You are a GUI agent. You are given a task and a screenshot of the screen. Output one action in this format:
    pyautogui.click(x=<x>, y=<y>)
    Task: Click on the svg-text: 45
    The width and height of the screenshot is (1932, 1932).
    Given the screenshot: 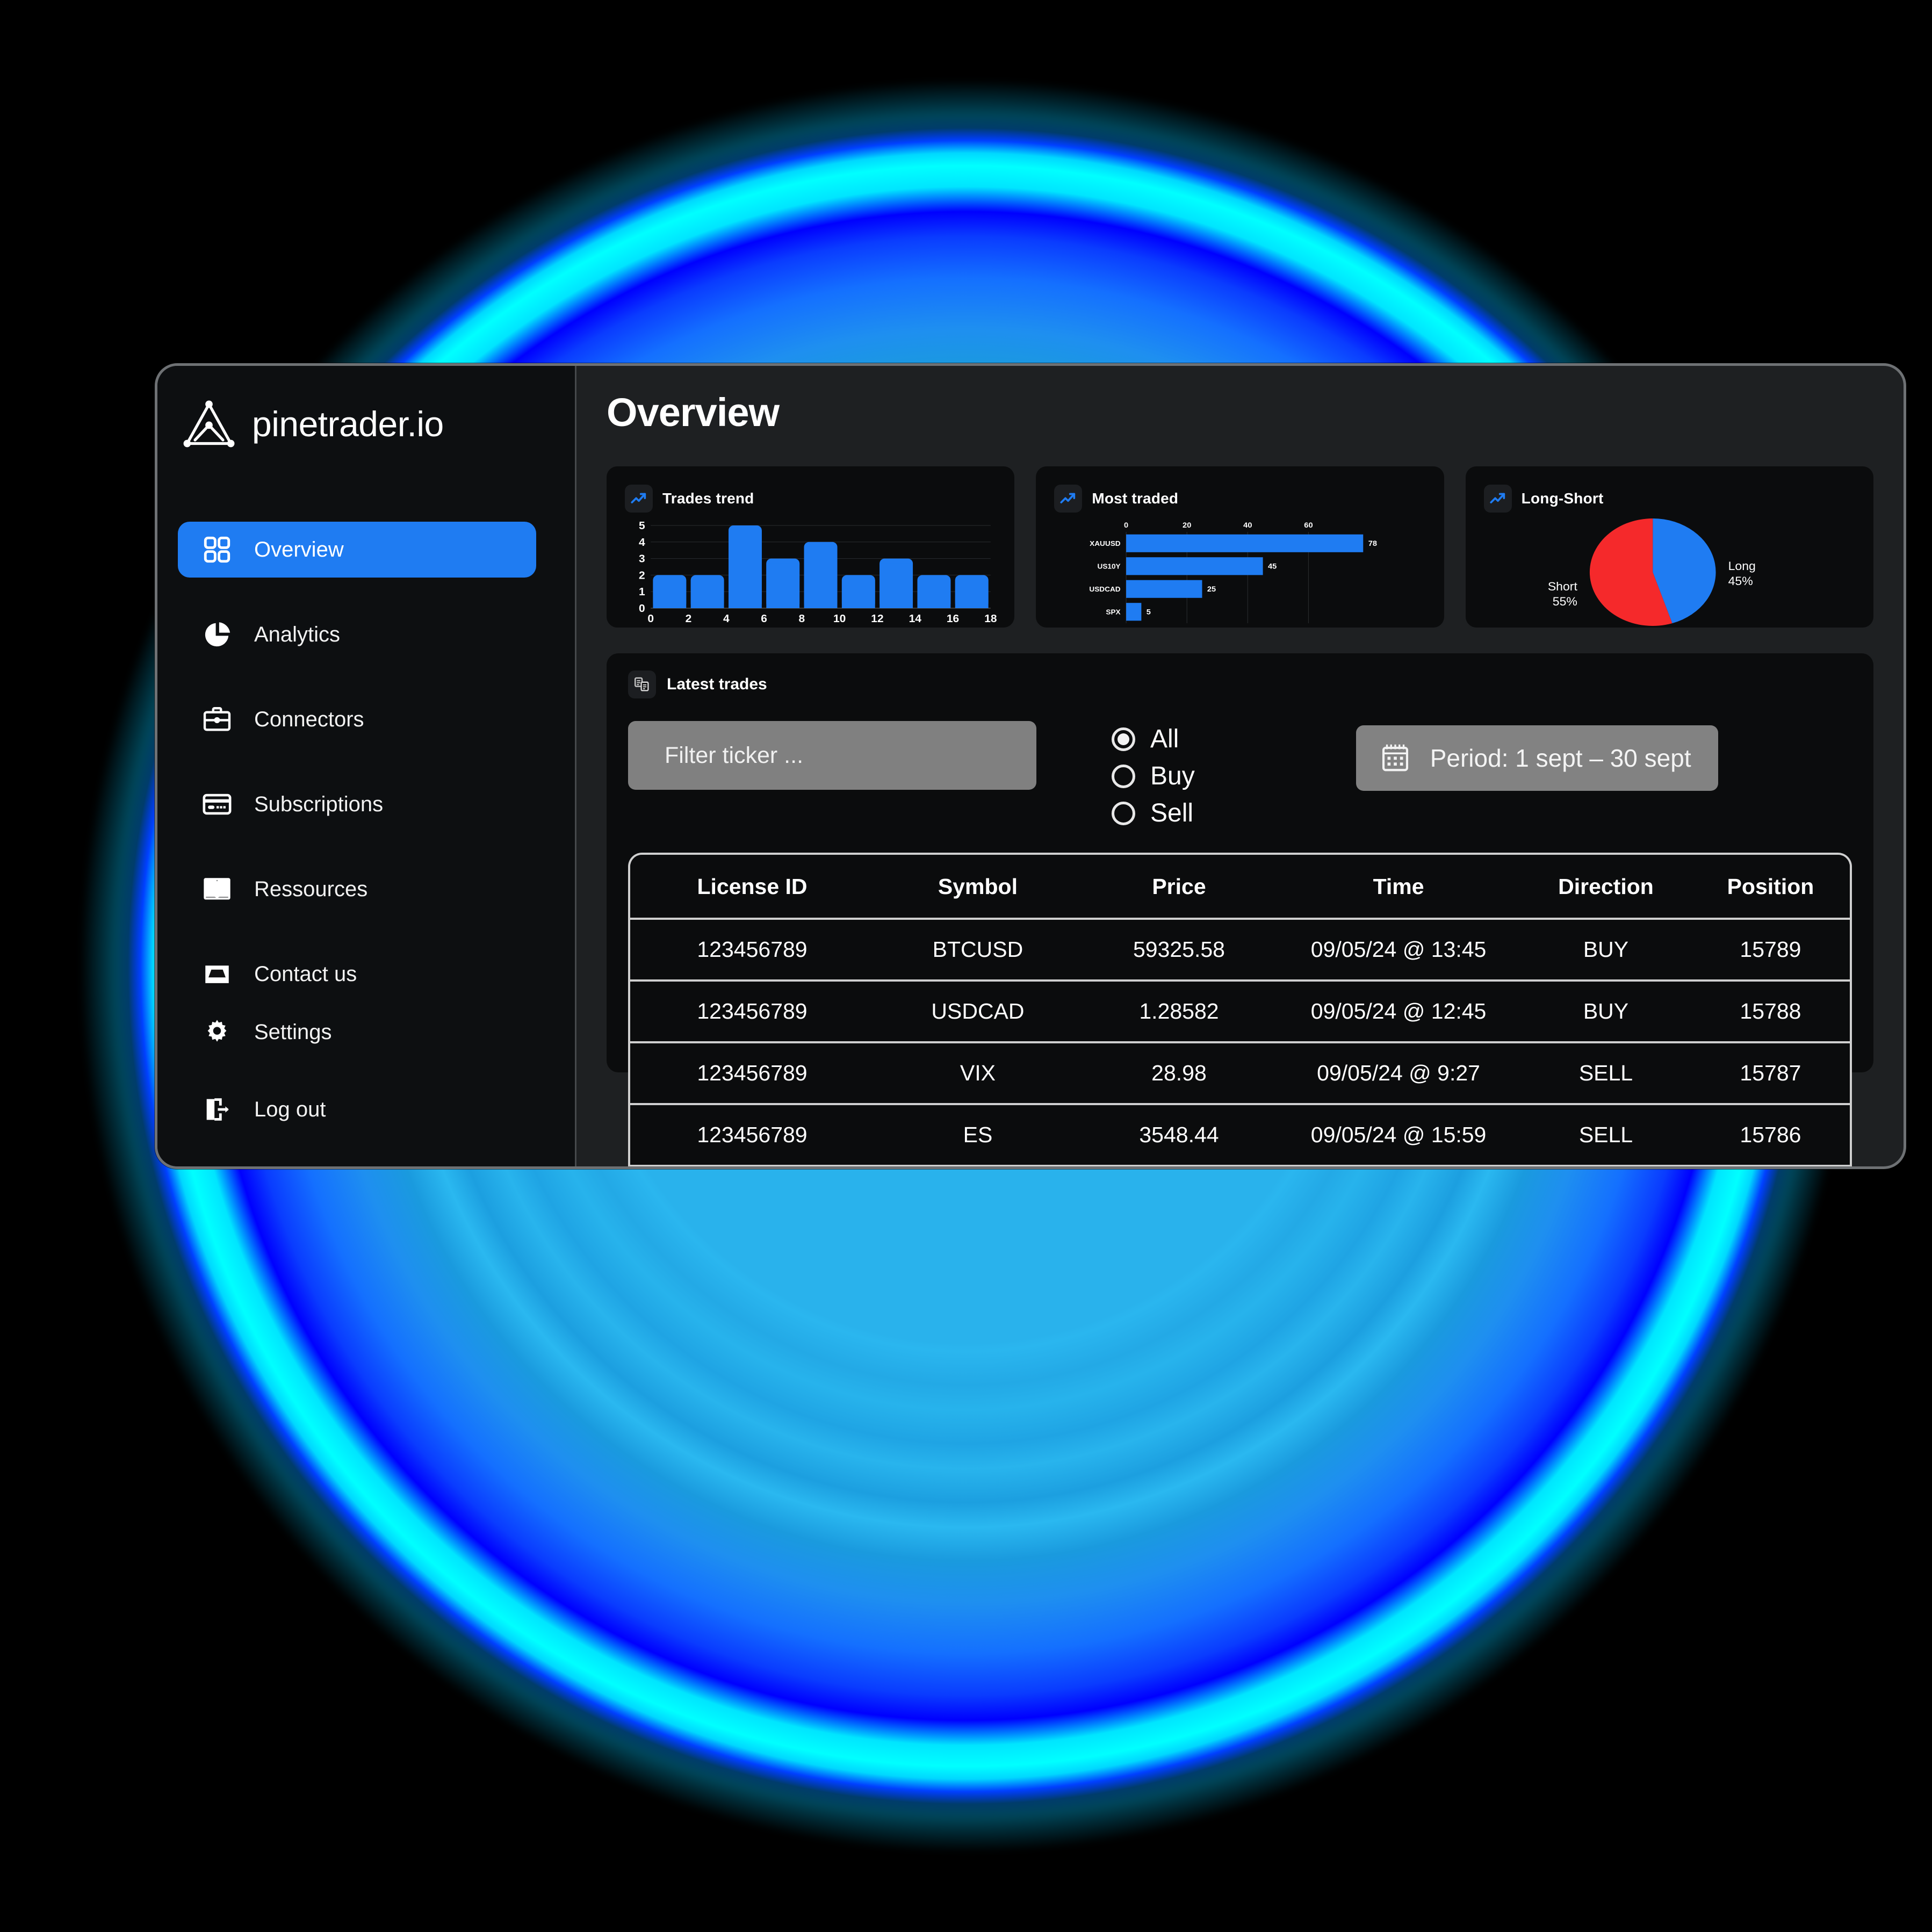 What is the action you would take?
    pyautogui.click(x=1272, y=567)
    